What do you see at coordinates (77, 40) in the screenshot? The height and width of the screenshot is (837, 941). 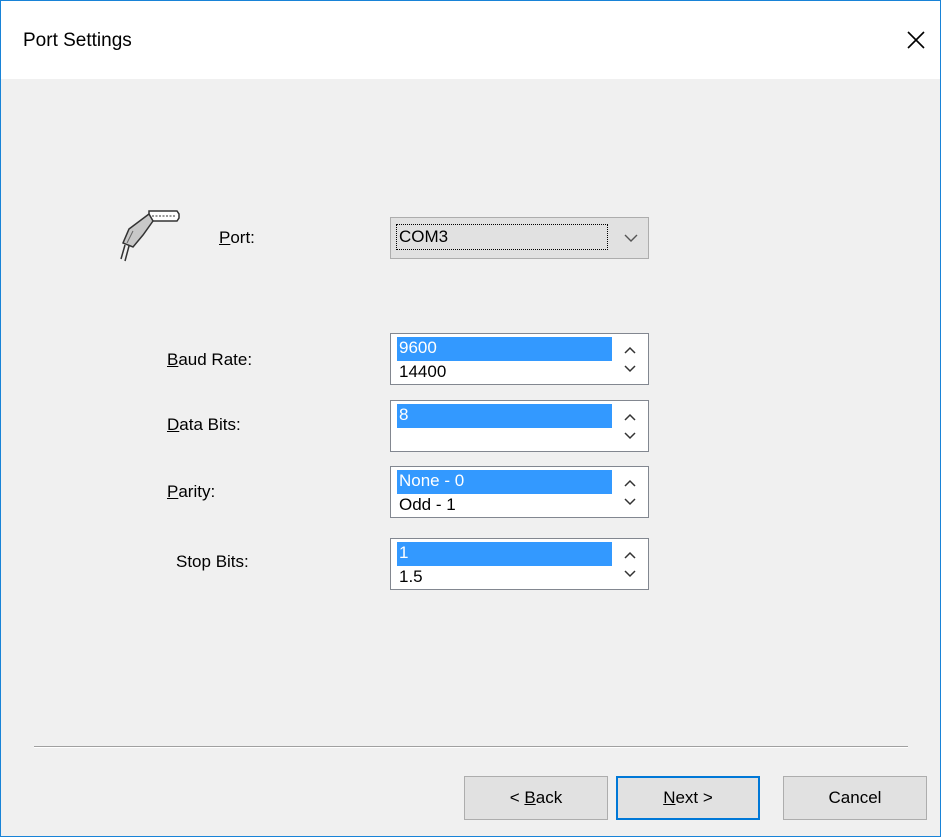 I see `window-title: Port Settings` at bounding box center [77, 40].